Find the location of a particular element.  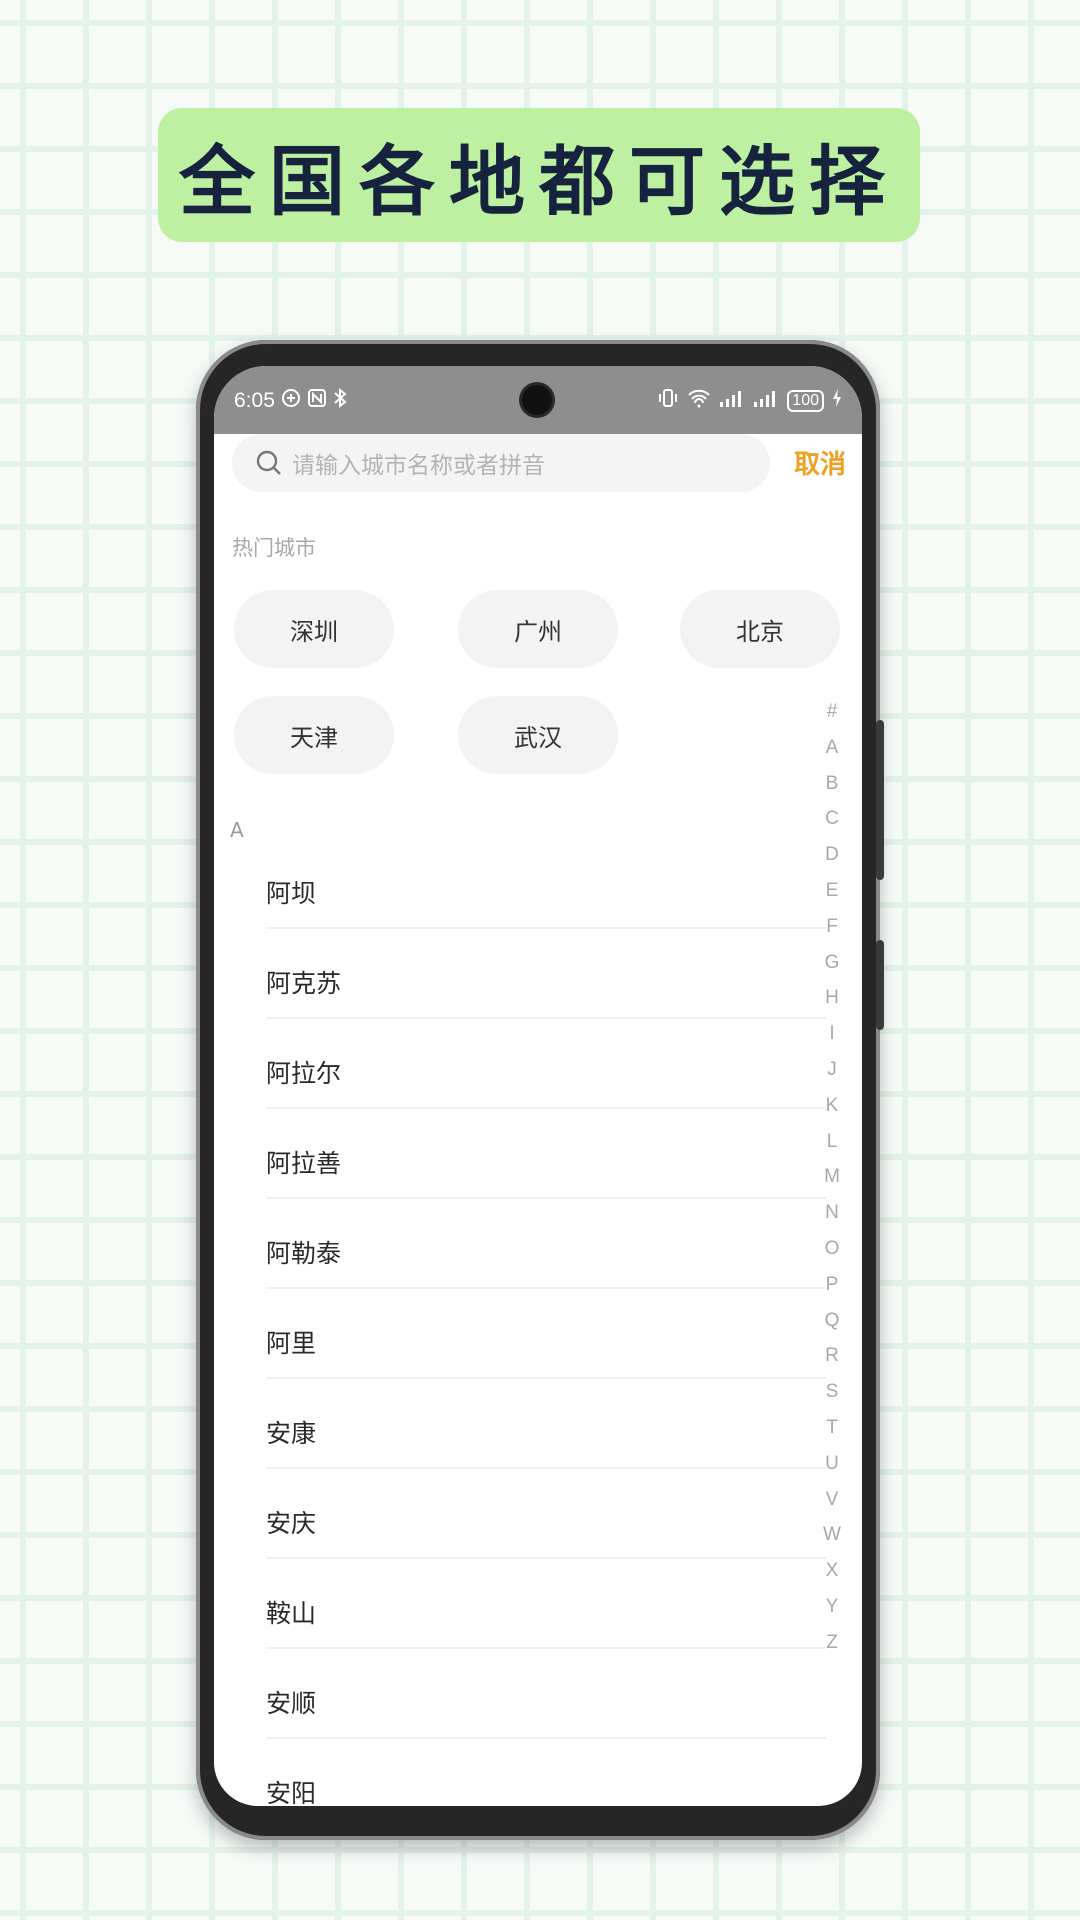

index-letter: J is located at coordinates (832, 1070).